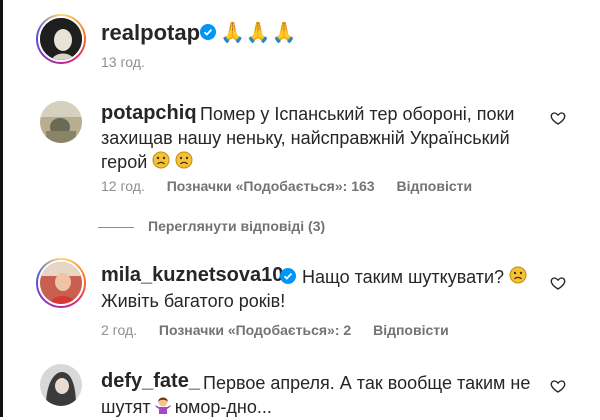 Image resolution: width=600 pixels, height=420 pixels. What do you see at coordinates (414, 277) in the screenshot?
I see `comment-text: Нащо таким шуткувати?` at bounding box center [414, 277].